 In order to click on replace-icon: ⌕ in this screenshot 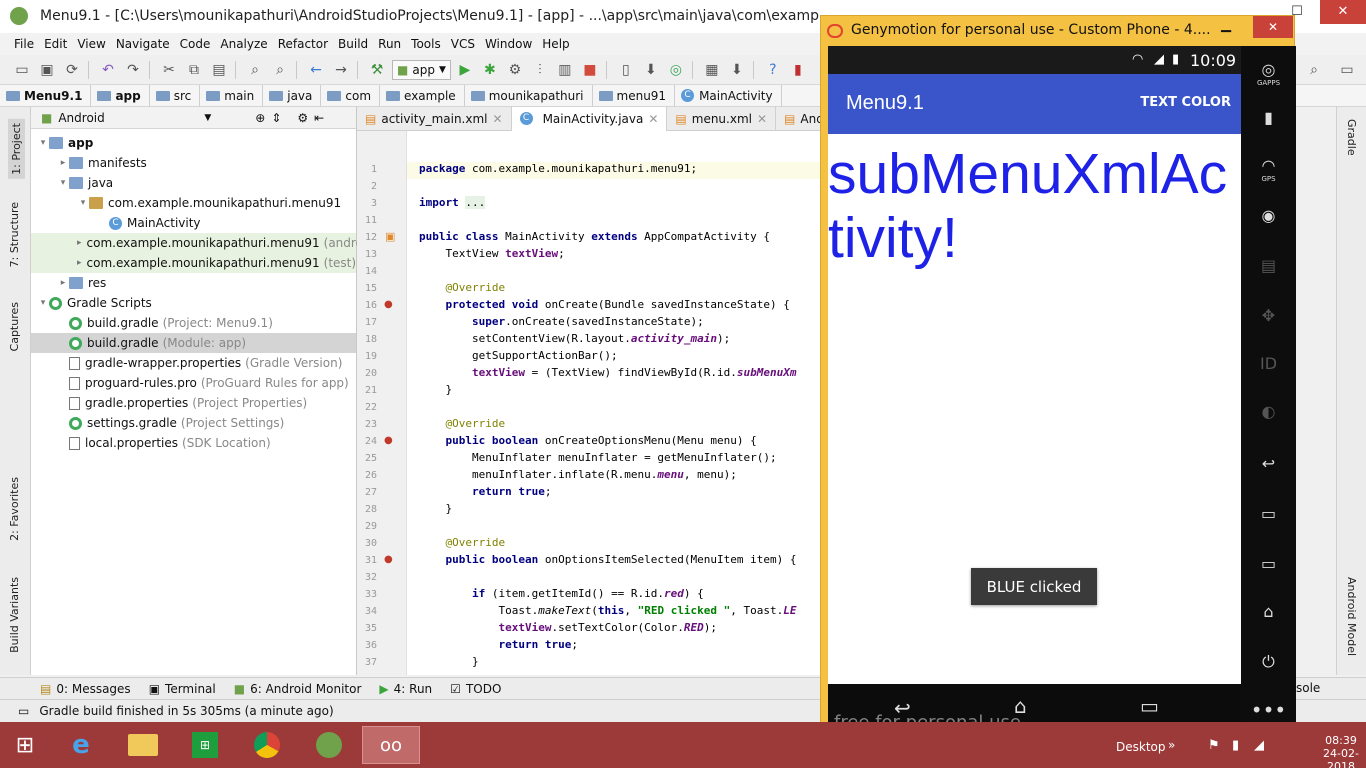, I will do `click(280, 70)`.